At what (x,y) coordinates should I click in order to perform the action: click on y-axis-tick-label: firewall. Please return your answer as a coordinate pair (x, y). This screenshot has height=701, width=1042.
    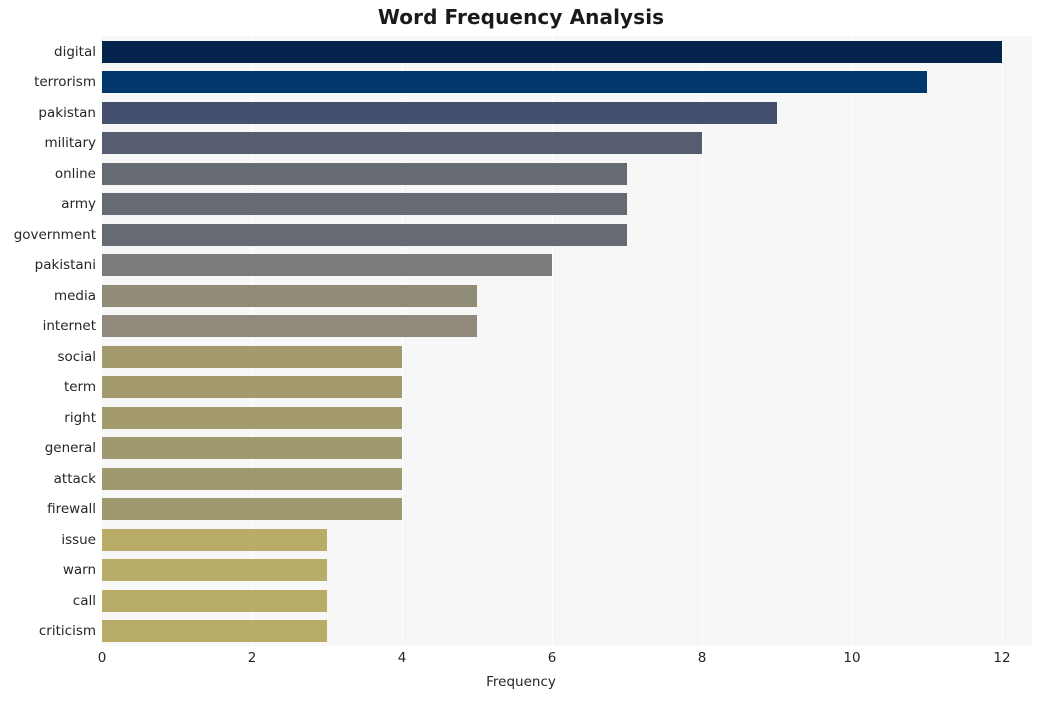
    Looking at the image, I should click on (71, 509).